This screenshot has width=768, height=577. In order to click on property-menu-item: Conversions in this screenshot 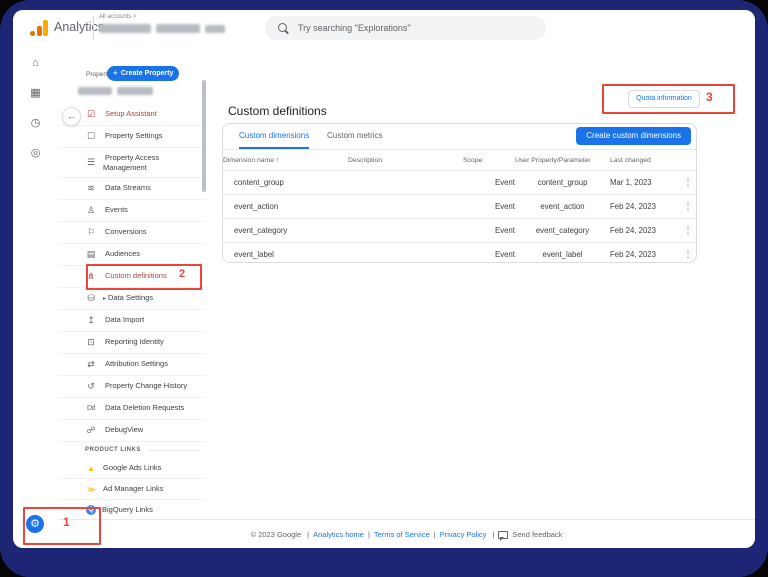, I will do `click(132, 233)`.